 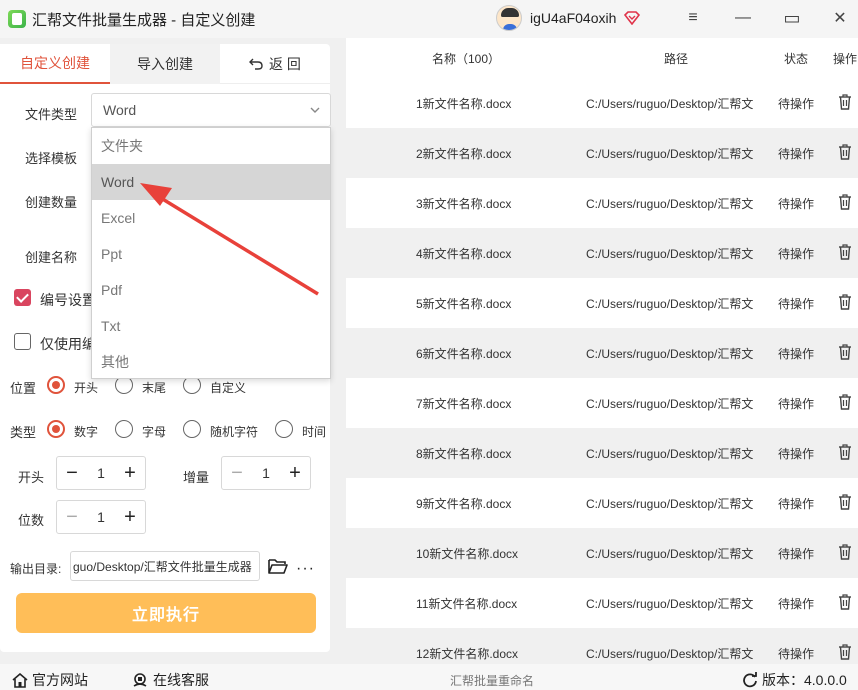 I want to click on start-value: 1, so click(x=101, y=473).